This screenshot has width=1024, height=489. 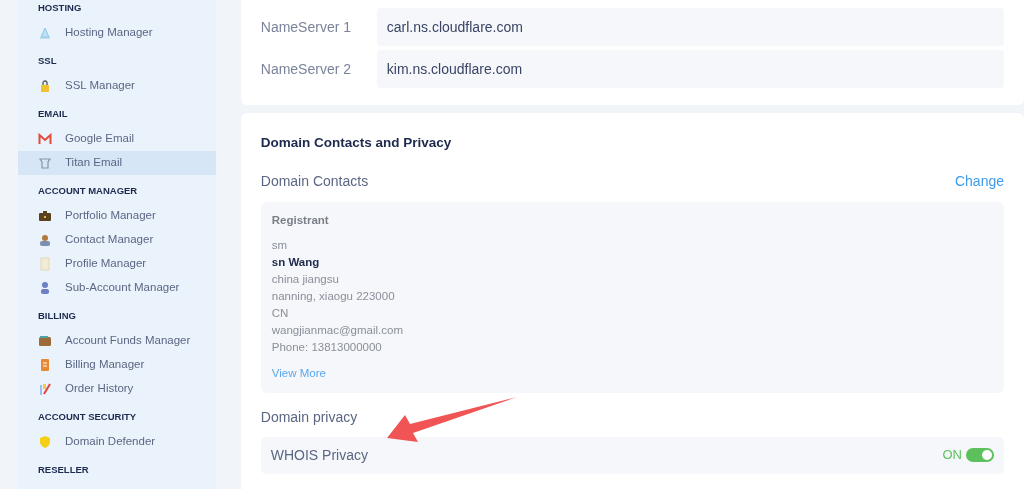 What do you see at coordinates (952, 455) in the screenshot?
I see `toggle-state: ON` at bounding box center [952, 455].